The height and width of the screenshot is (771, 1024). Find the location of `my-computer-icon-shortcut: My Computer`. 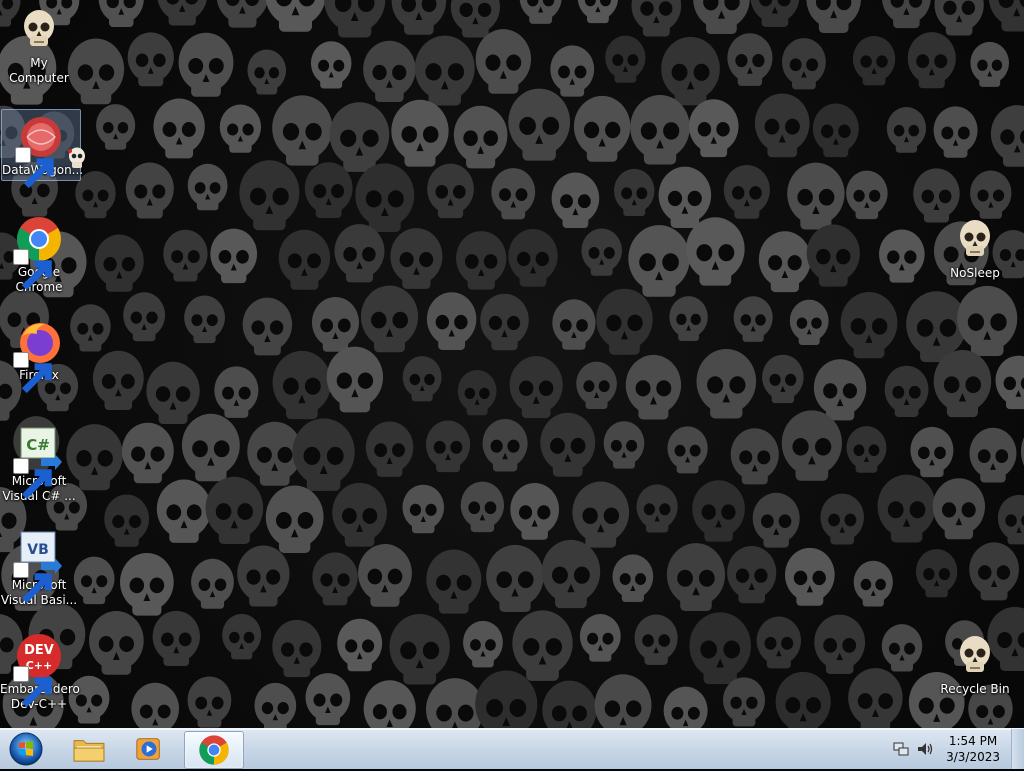

my-computer-icon-shortcut: My Computer is located at coordinates (39, 46).